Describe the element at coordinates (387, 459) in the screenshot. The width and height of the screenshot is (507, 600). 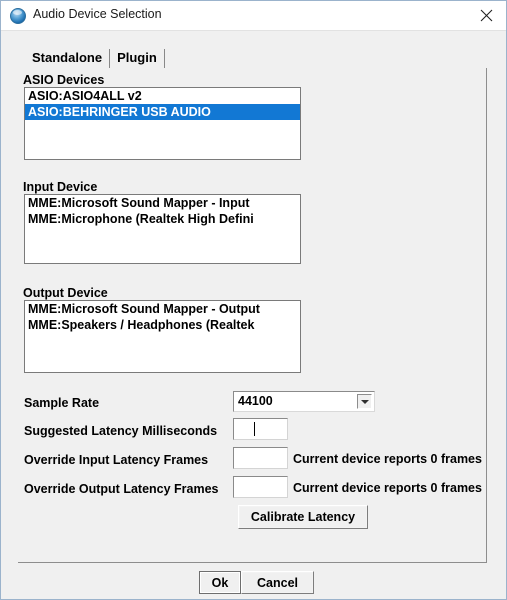
I see `override-input-latency-info: Current device reports 0 frames` at that location.